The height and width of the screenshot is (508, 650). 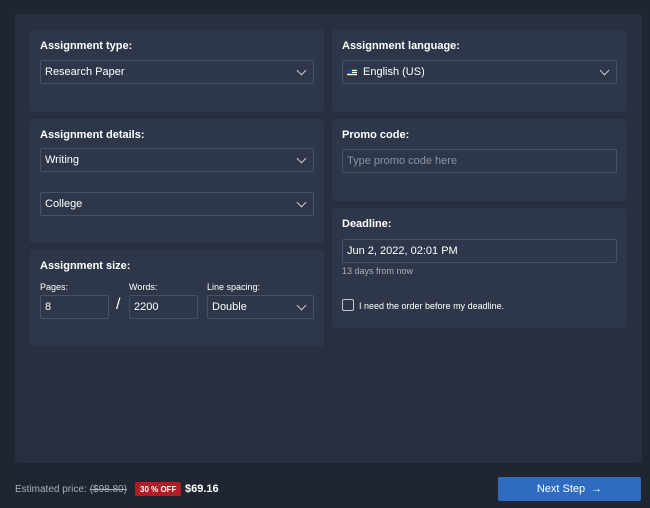 What do you see at coordinates (64, 204) in the screenshot?
I see `academic-level-value: College` at bounding box center [64, 204].